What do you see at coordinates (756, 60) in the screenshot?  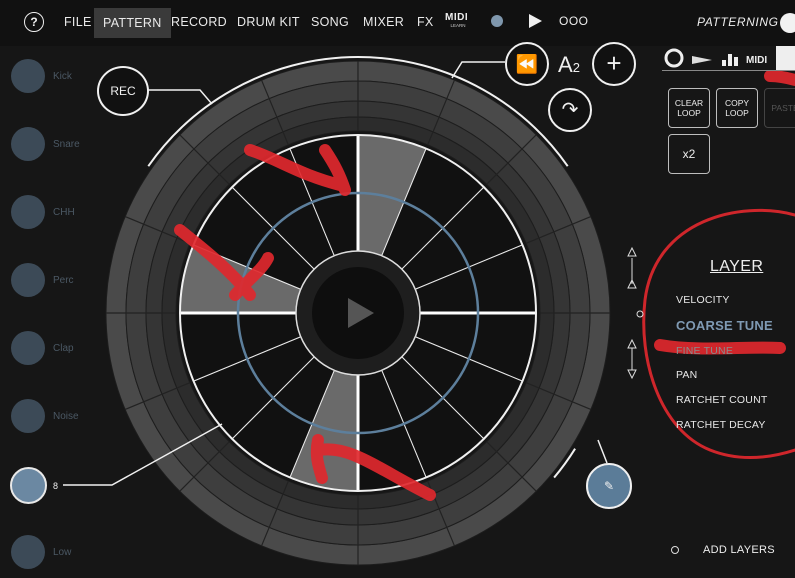 I see `midi-tool-icon: MIDI` at bounding box center [756, 60].